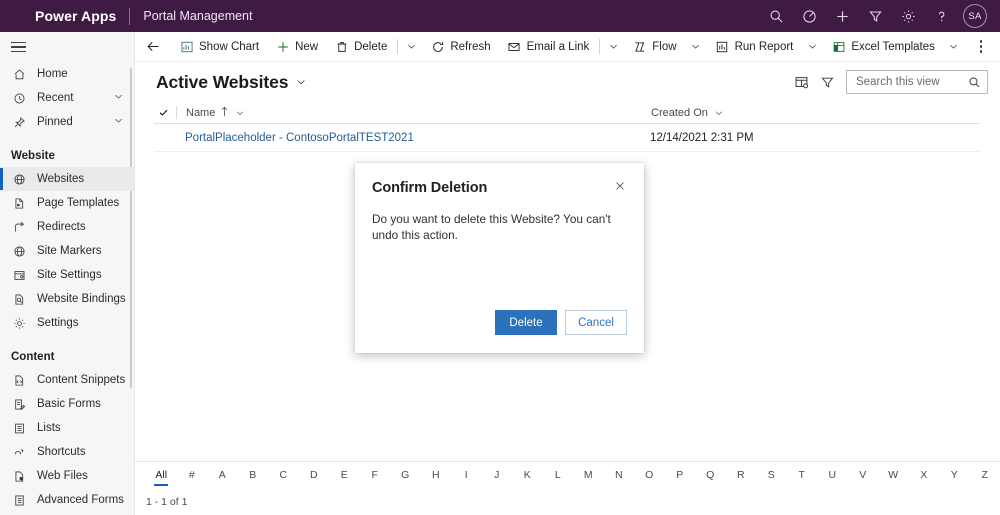 The height and width of the screenshot is (515, 1000). I want to click on sidebar-item-website-bindings: Website Bindings, so click(67, 299).